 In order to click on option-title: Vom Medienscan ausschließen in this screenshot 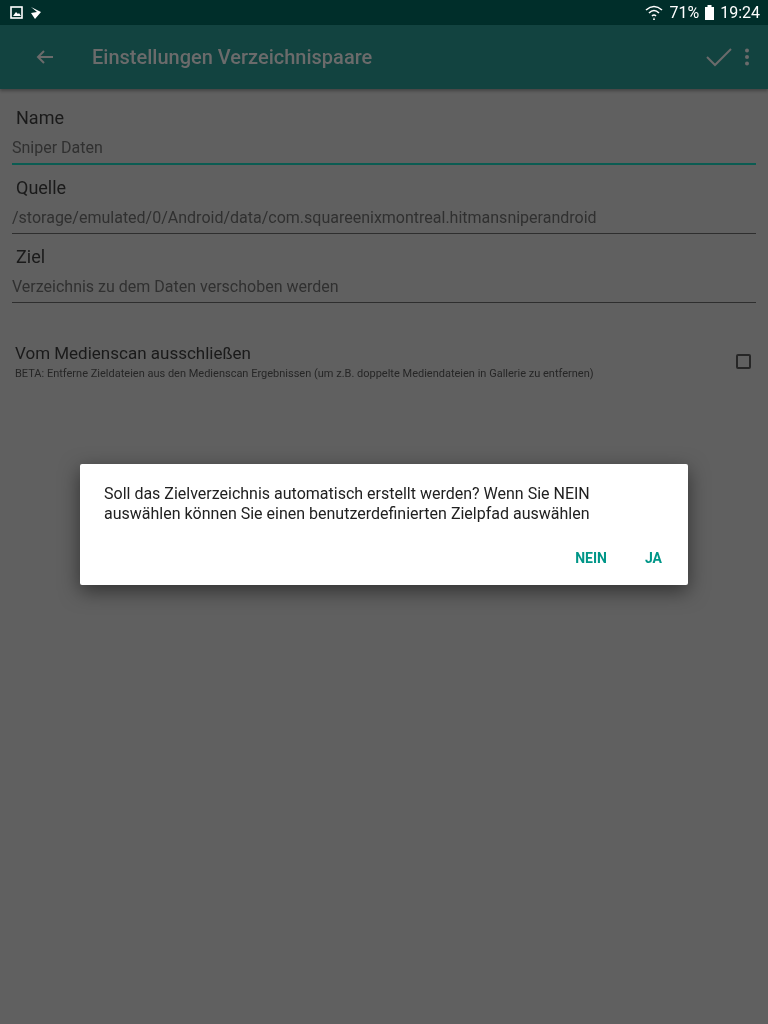, I will do `click(133, 353)`.